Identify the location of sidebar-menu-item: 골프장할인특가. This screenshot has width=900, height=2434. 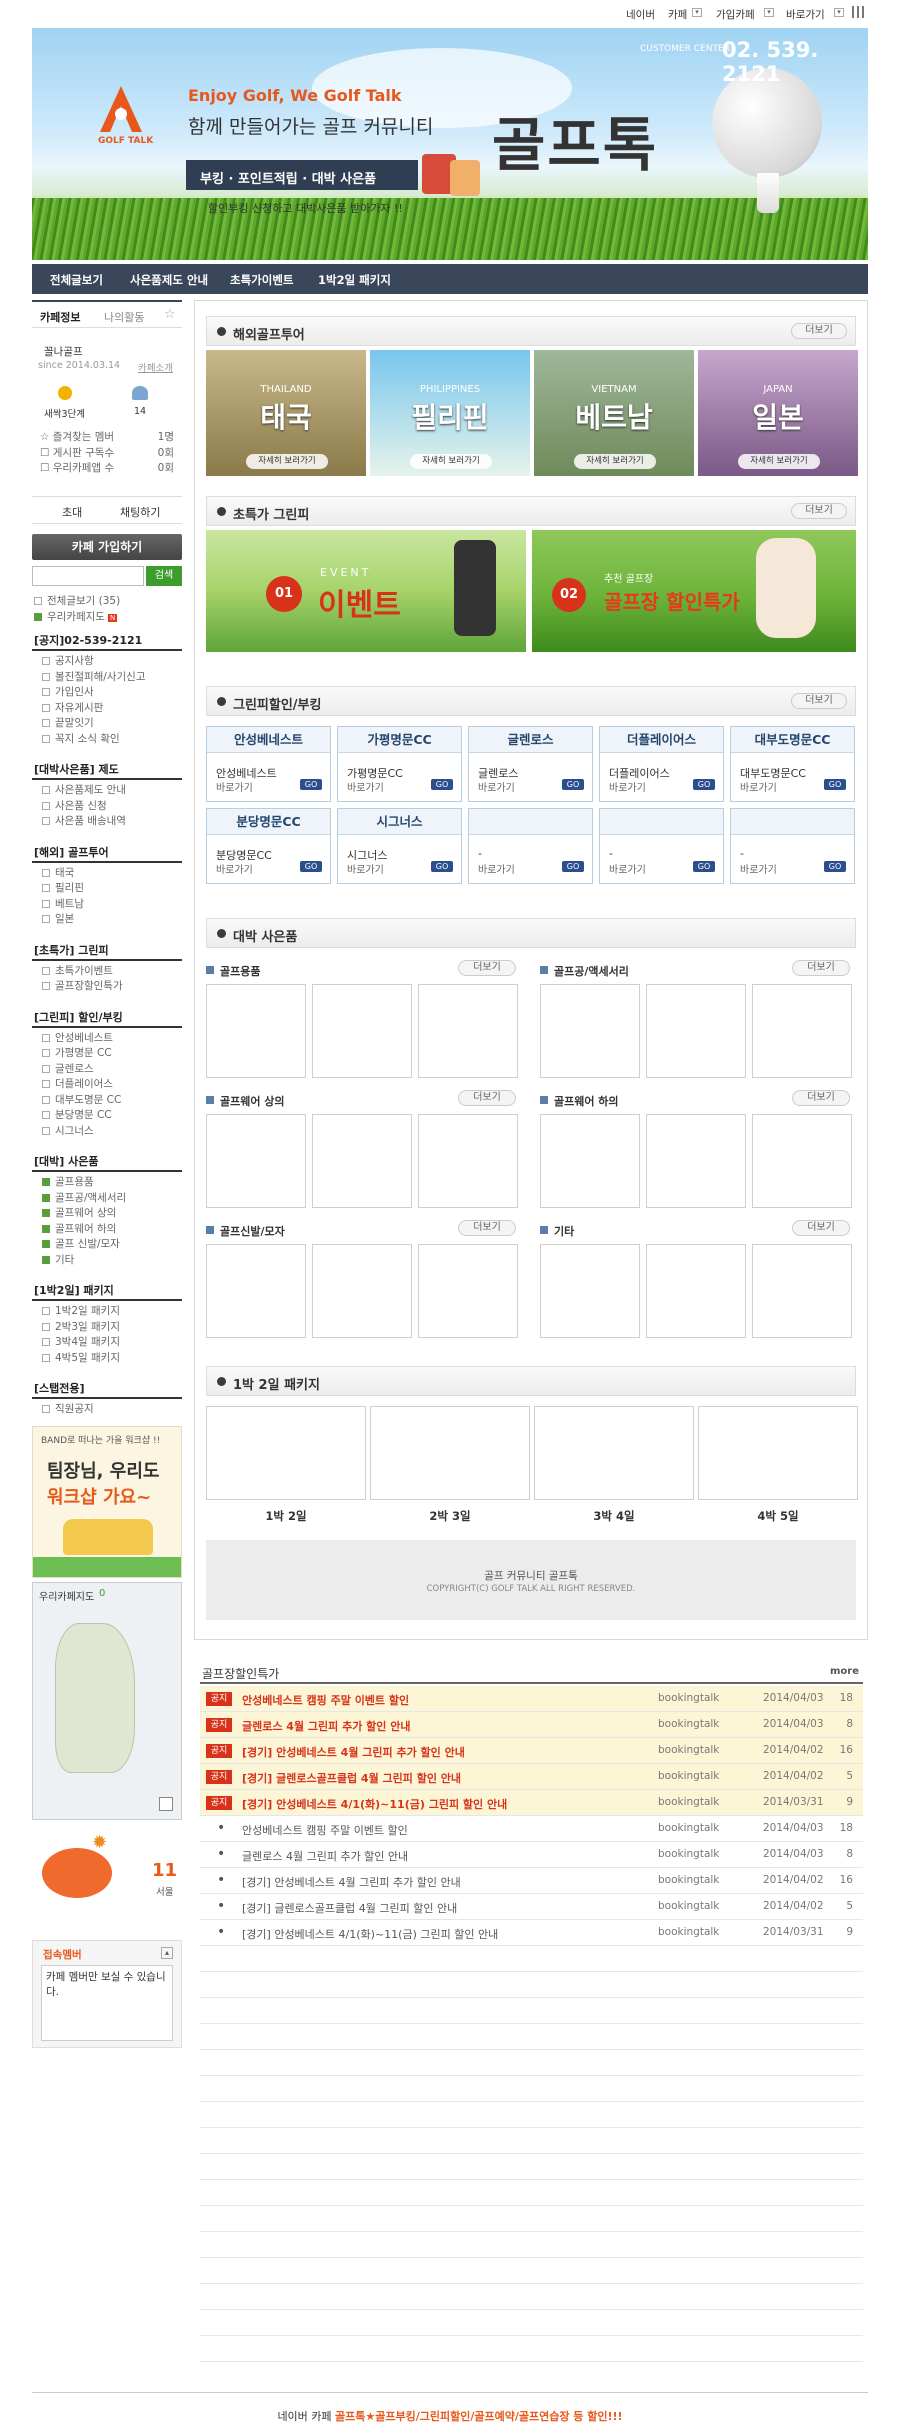
(112, 987).